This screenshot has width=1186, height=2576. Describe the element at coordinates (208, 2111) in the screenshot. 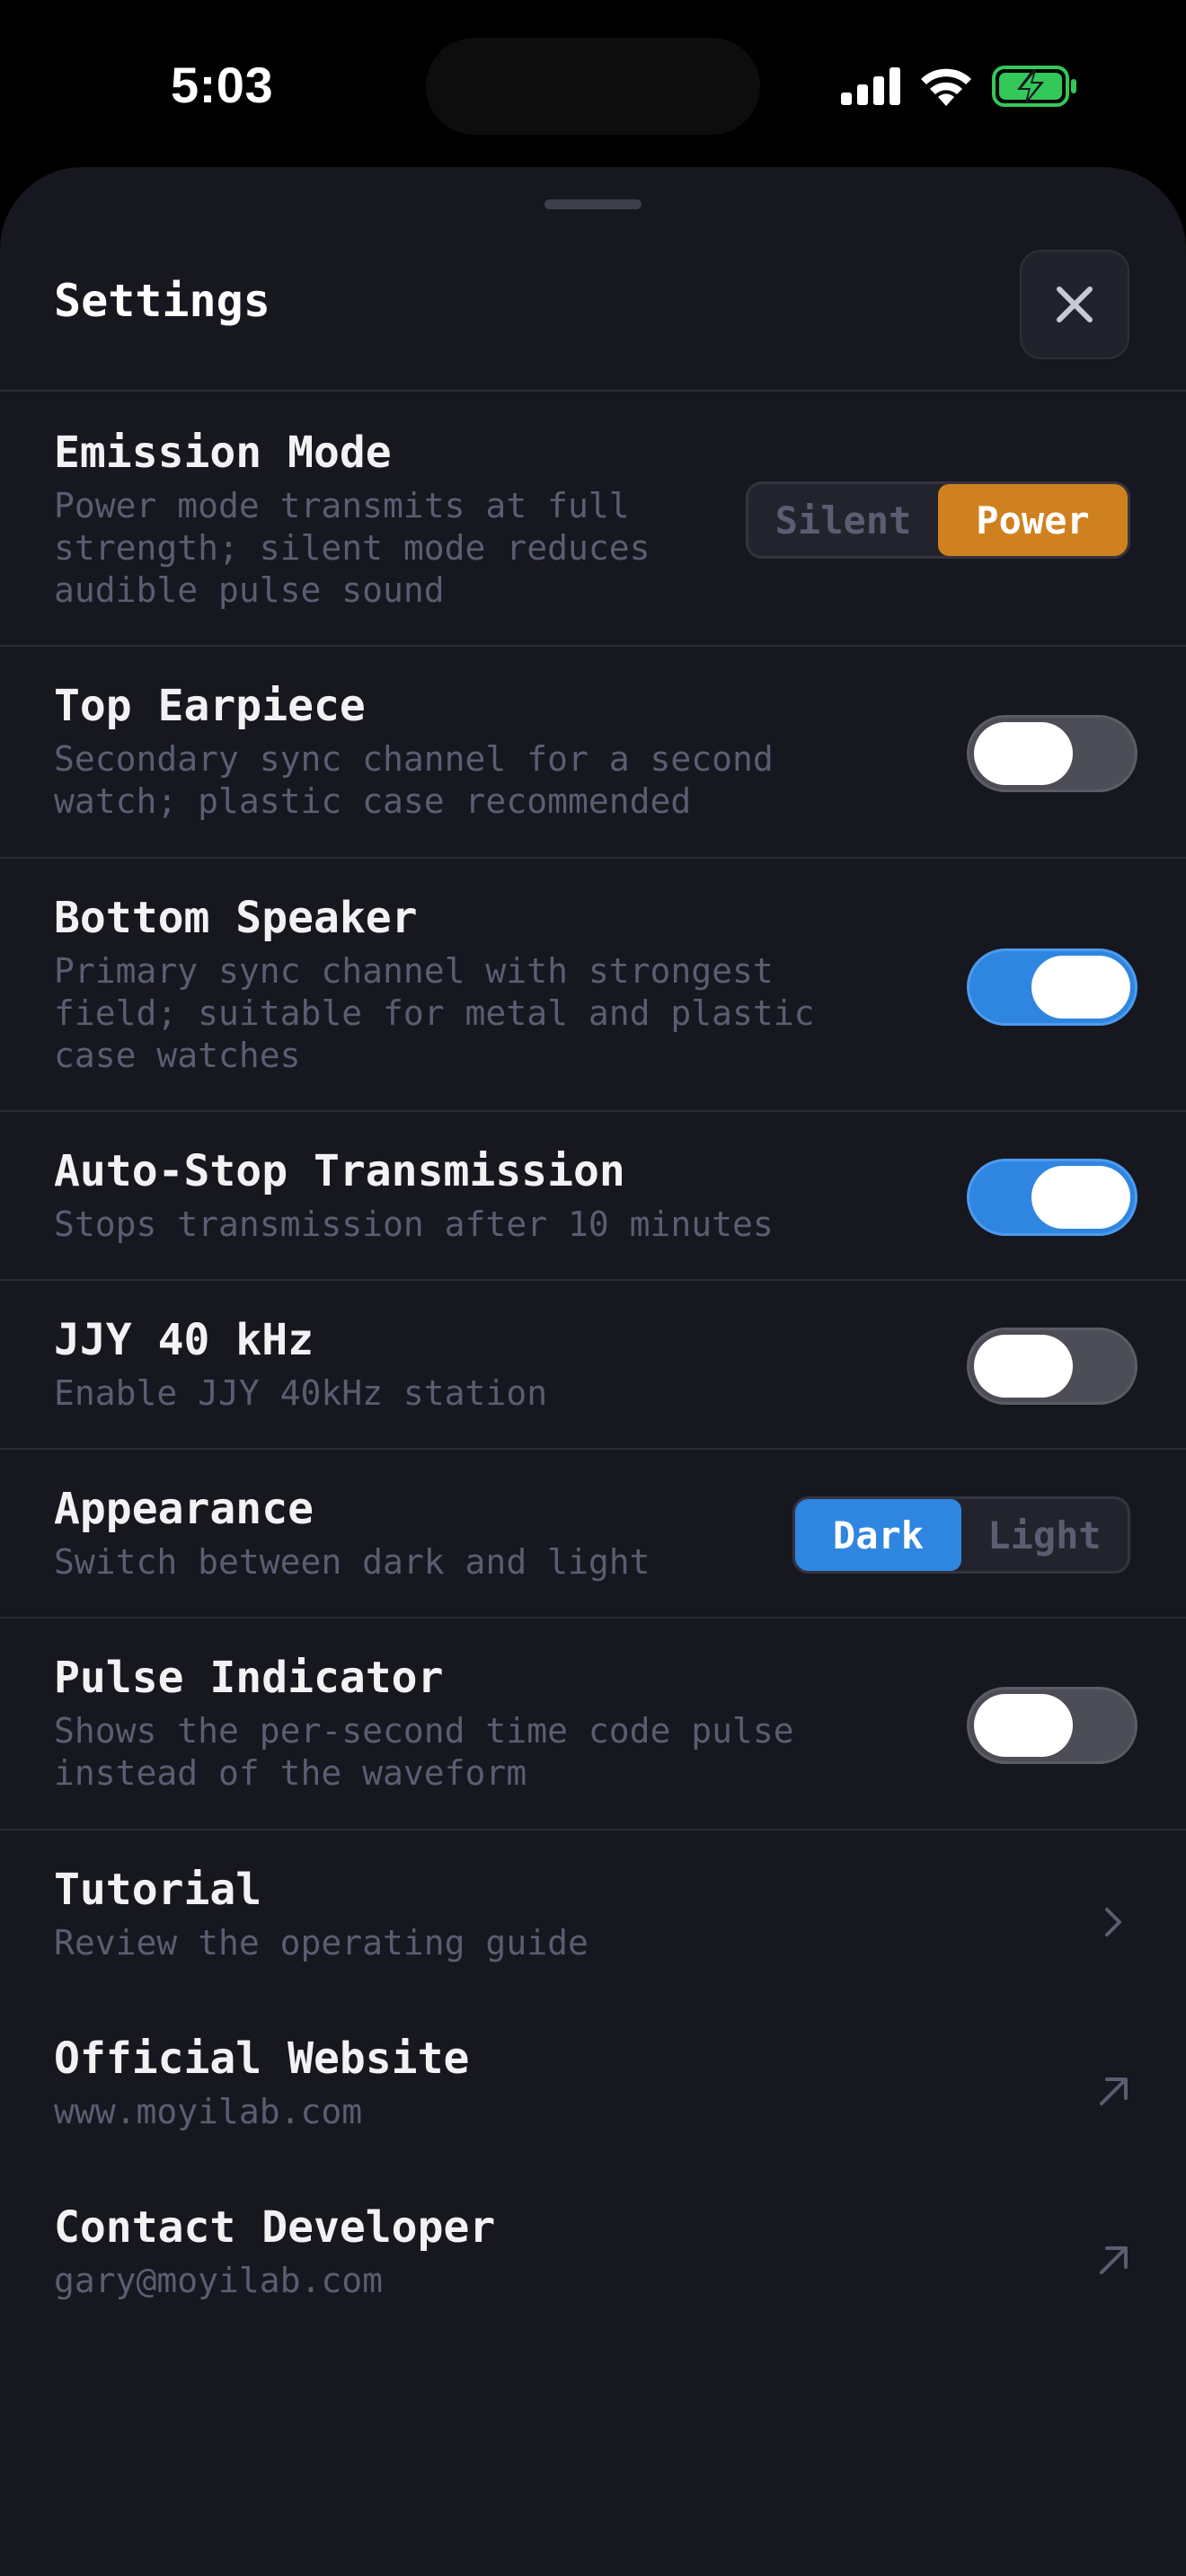

I see `link-description: www.moyilab.com` at that location.